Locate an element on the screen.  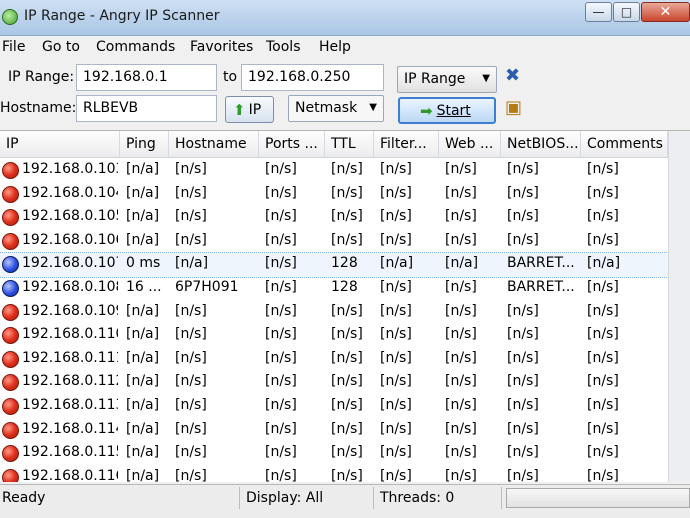
feeder-select: IP Range ▼ is located at coordinates (447, 79).